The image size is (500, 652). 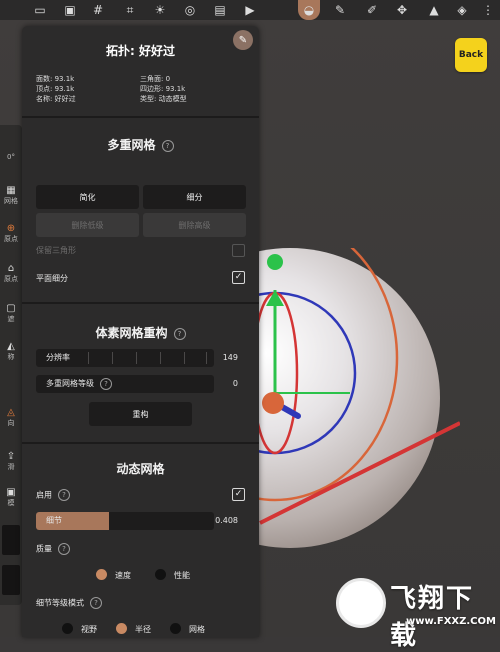 What do you see at coordinates (101, 574) in the screenshot?
I see `quality-speed-radio` at bounding box center [101, 574].